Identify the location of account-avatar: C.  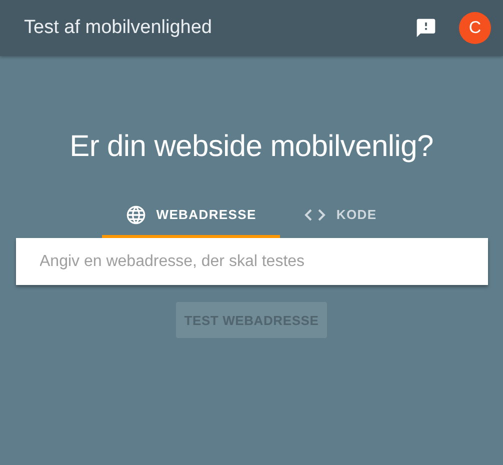
(475, 28).